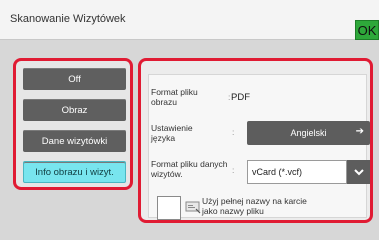 Image resolution: width=379 pixels, height=240 pixels. Describe the element at coordinates (68, 19) in the screenshot. I see `page-title: Skanowanie Wizytówek` at that location.